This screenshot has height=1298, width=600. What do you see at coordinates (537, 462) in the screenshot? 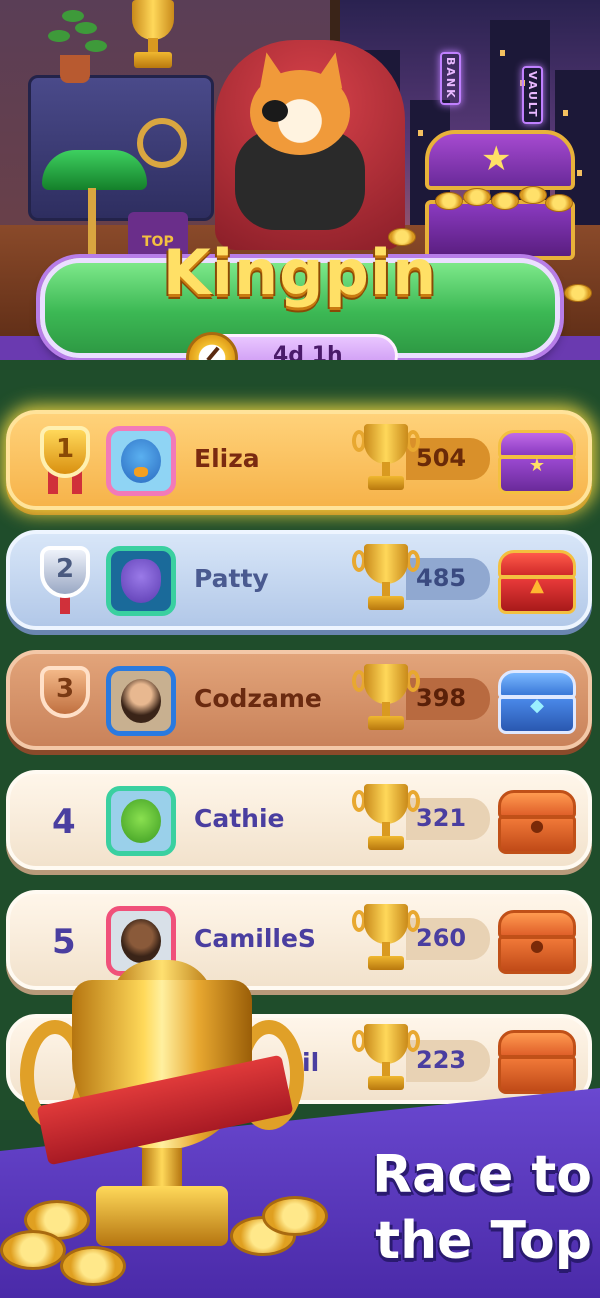
I see `purple-star-chest-icon: ★` at bounding box center [537, 462].